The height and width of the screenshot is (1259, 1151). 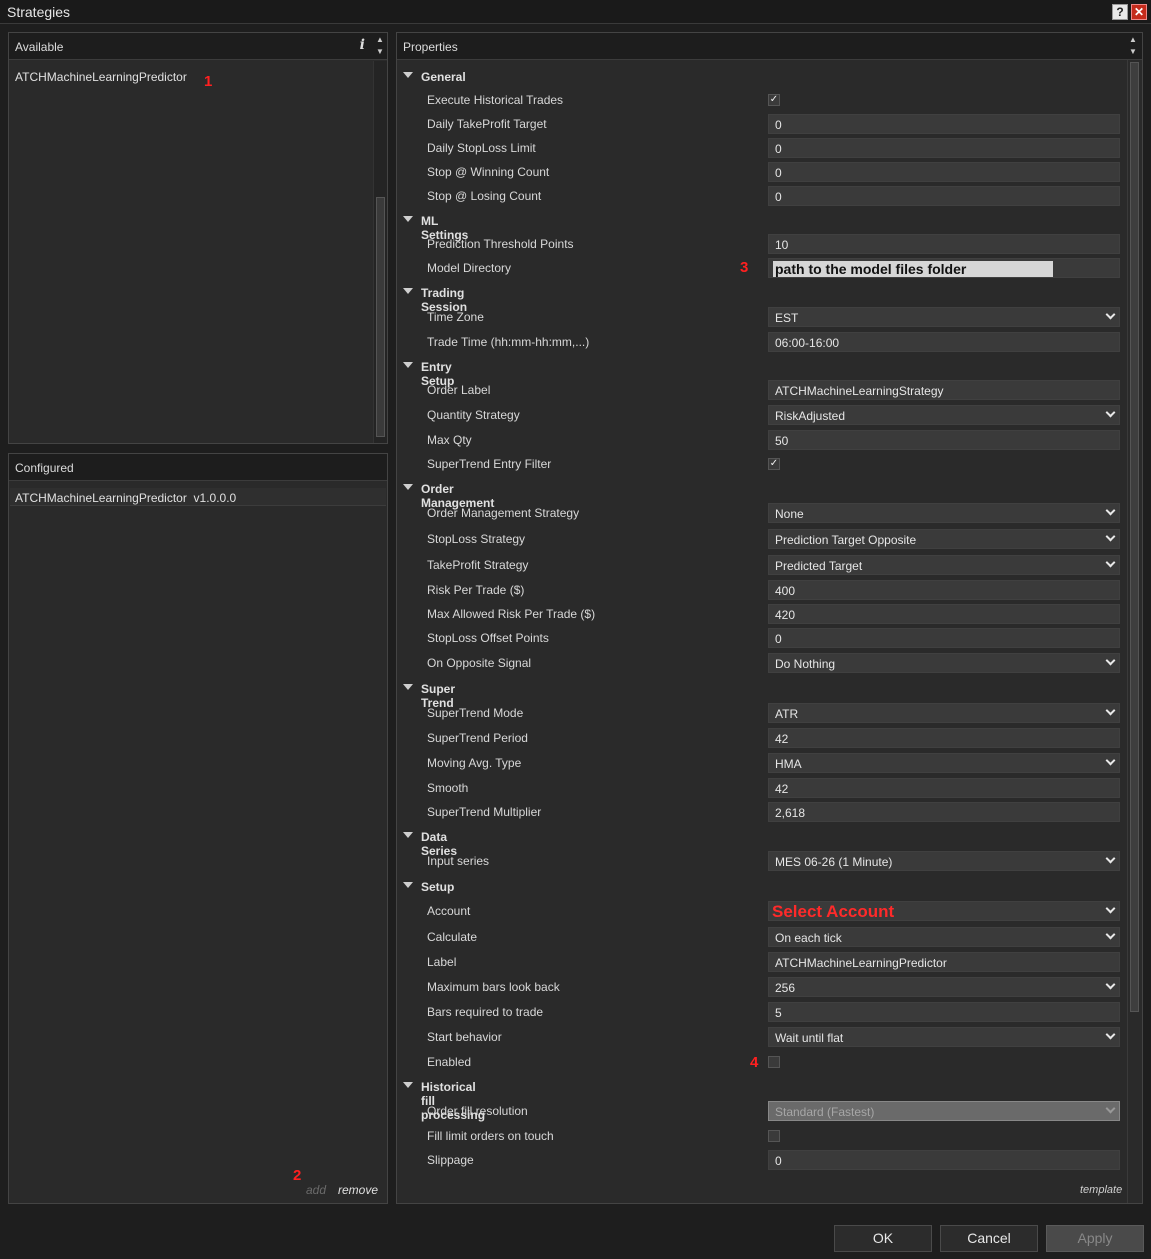 I want to click on prop-input-series: Input series MES 06-26 (1 Minute), so click(x=762, y=861).